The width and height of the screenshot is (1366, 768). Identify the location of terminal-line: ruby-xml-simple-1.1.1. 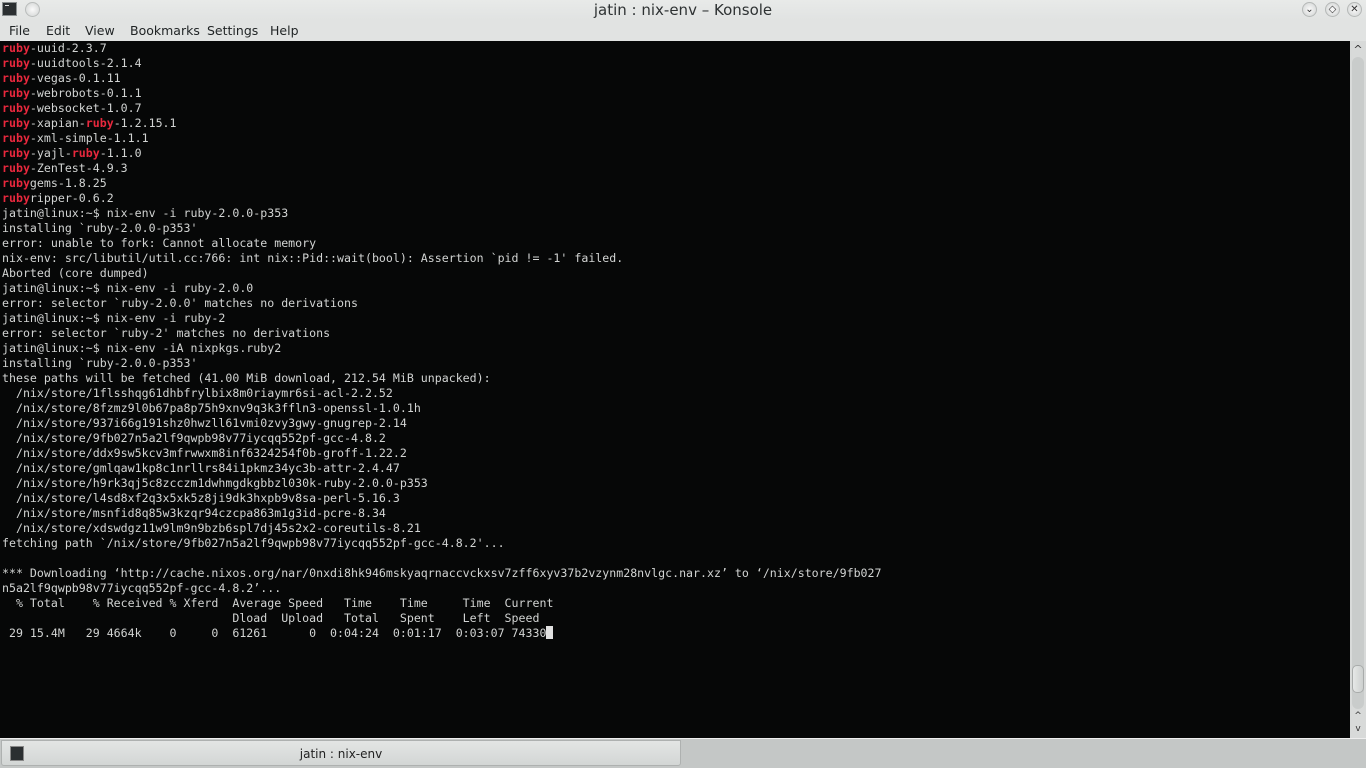
(675, 138).